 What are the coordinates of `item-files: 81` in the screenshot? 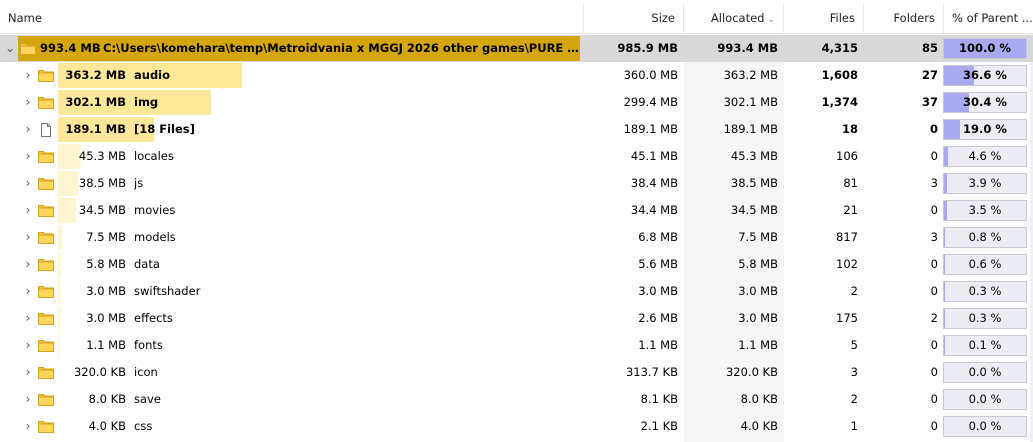 It's located at (850, 183).